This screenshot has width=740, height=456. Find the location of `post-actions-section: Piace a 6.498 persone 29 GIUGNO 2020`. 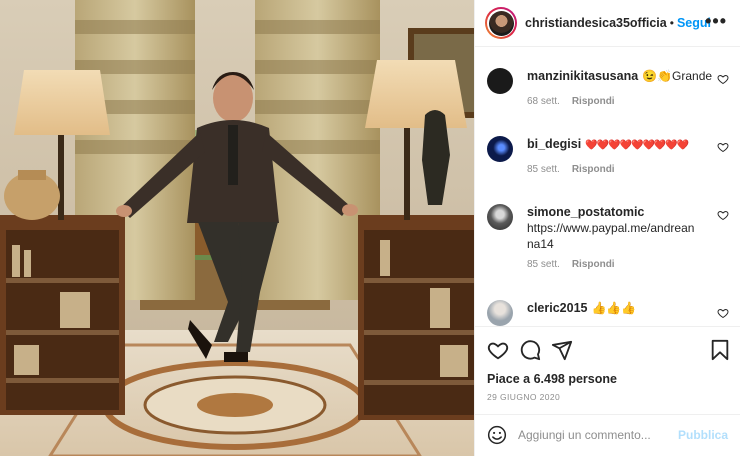

post-actions-section: Piace a 6.498 persone 29 GIUGNO 2020 is located at coordinates (607, 370).